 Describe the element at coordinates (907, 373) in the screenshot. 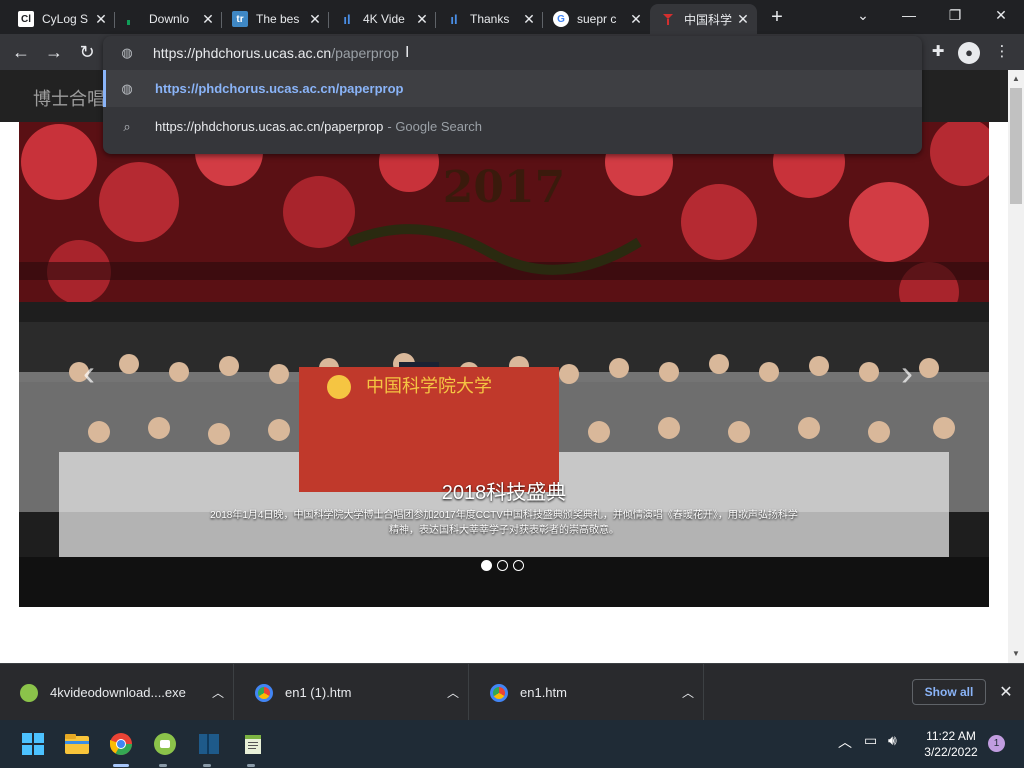

I see `carousel-next-arrow-icon: ›` at that location.